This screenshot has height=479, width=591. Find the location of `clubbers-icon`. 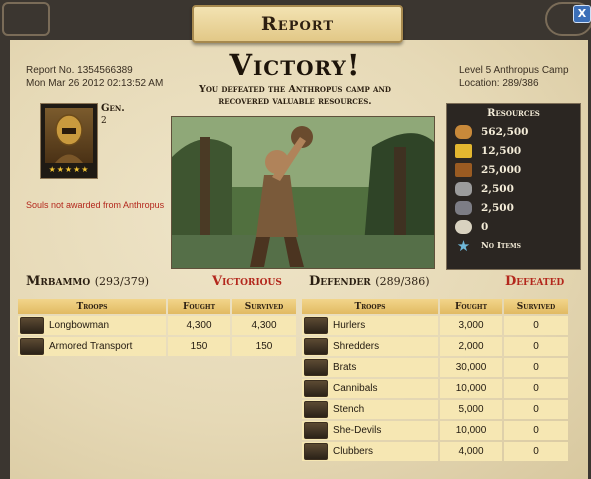

clubbers-icon is located at coordinates (316, 451).